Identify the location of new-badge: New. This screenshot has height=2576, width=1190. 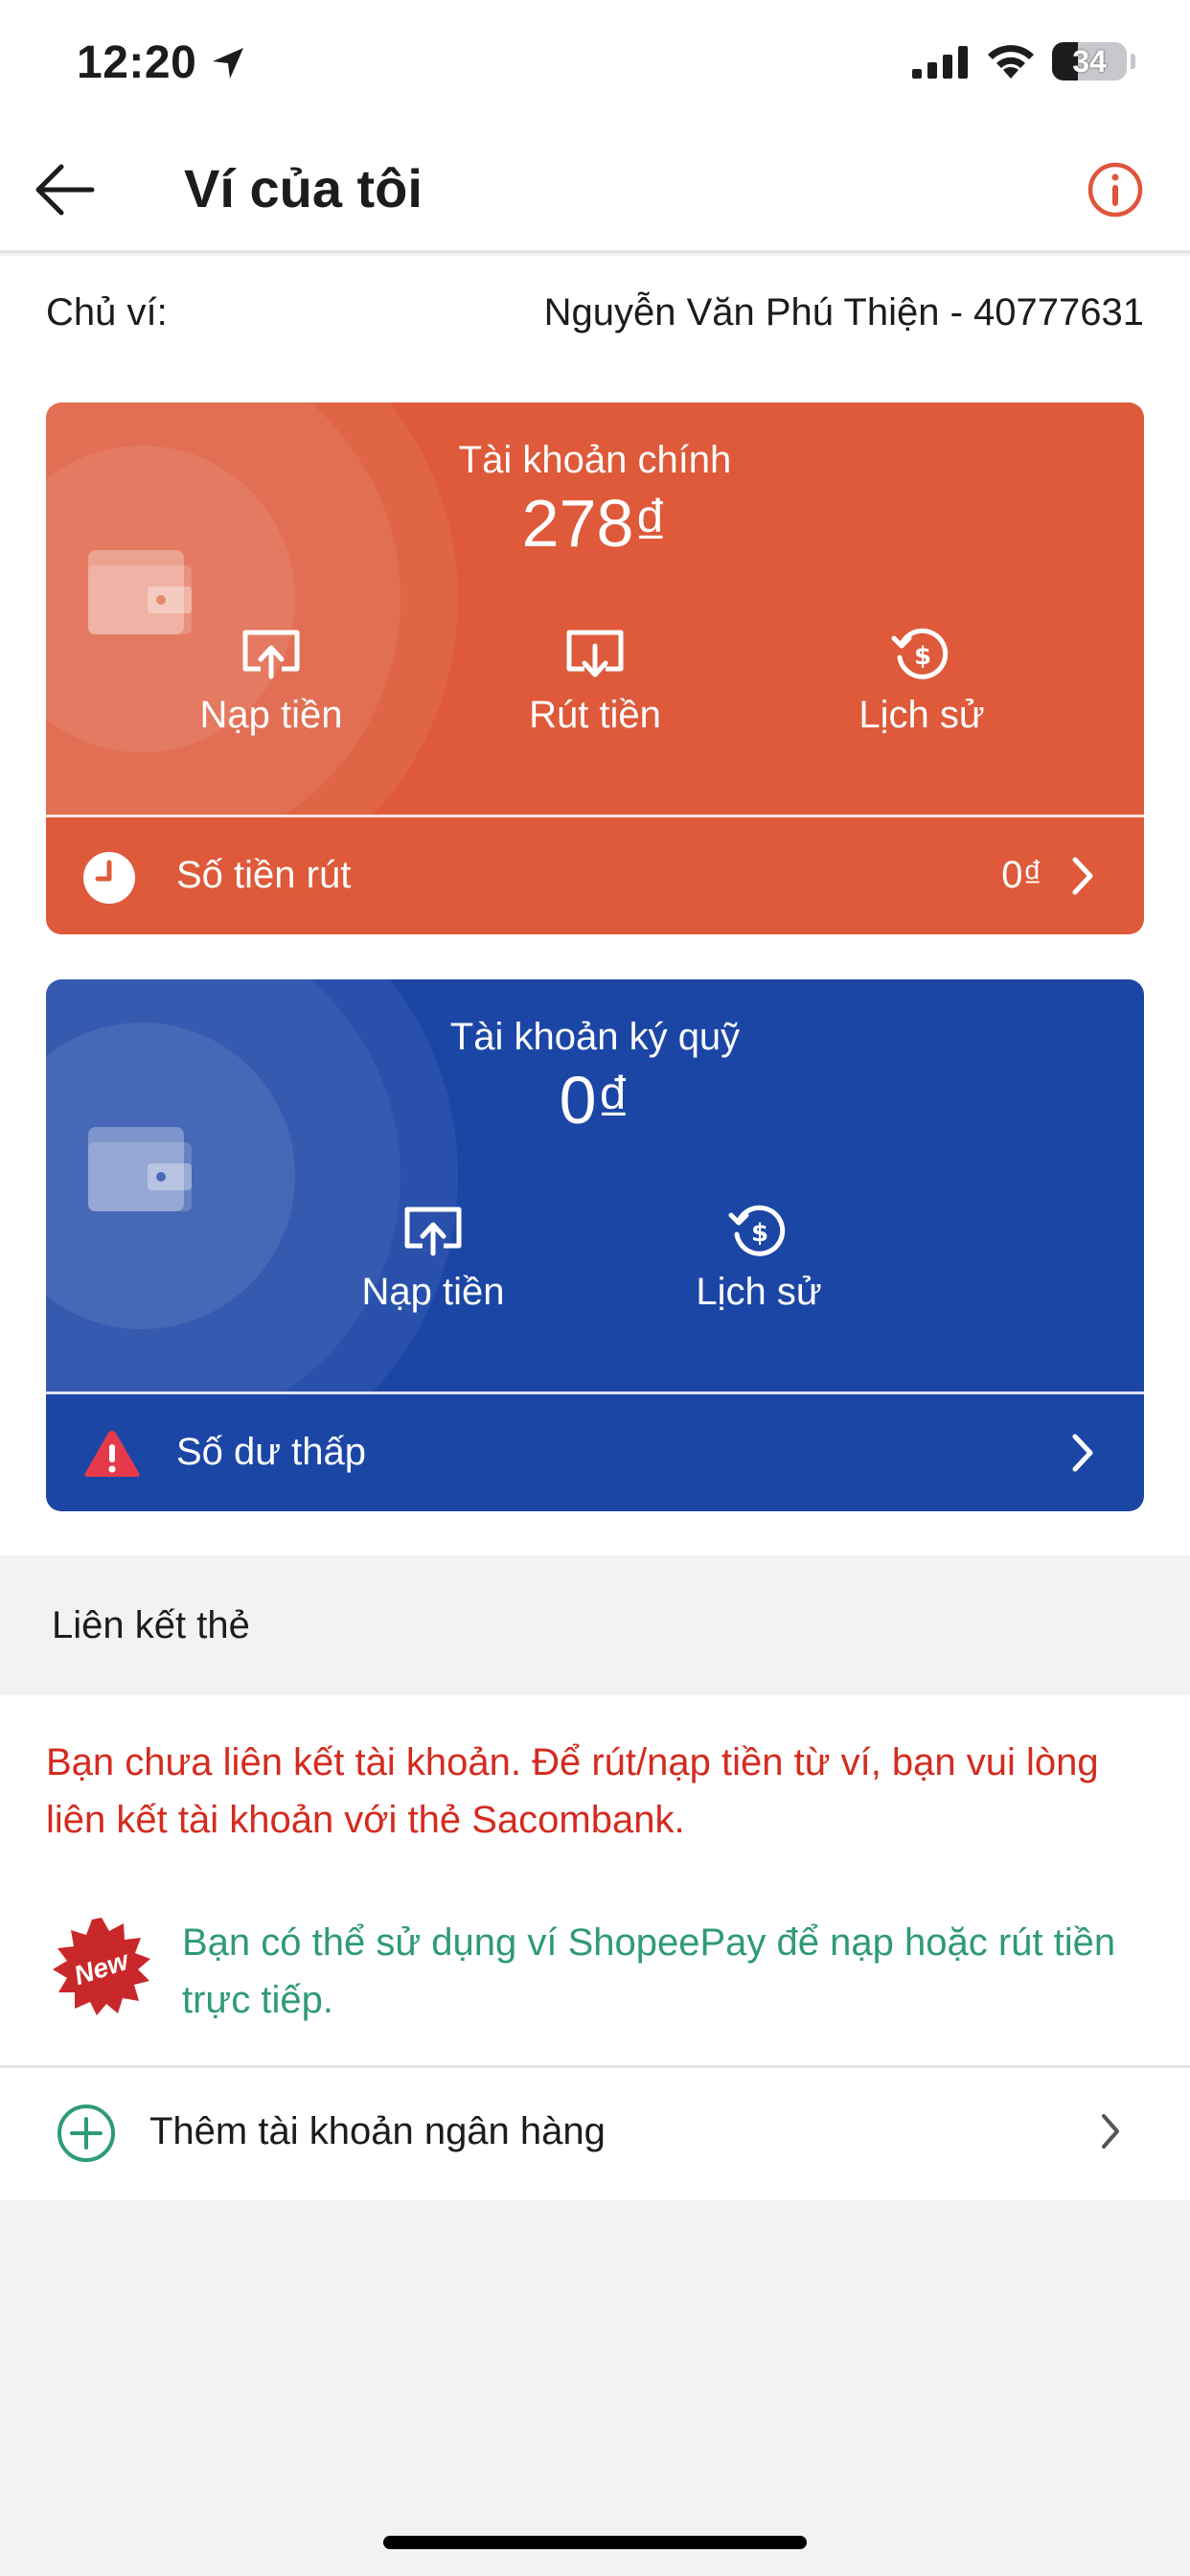
(101, 1966).